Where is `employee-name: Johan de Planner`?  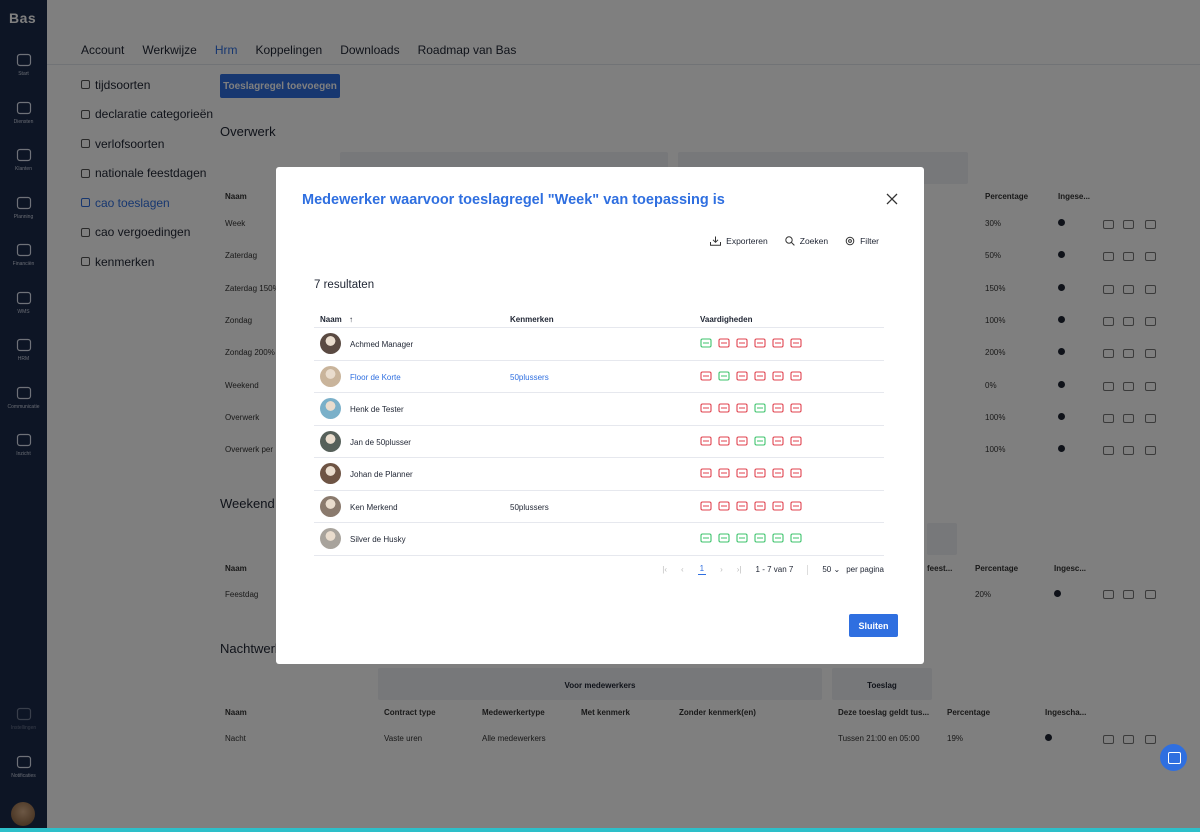
employee-name: Johan de Planner is located at coordinates (381, 474).